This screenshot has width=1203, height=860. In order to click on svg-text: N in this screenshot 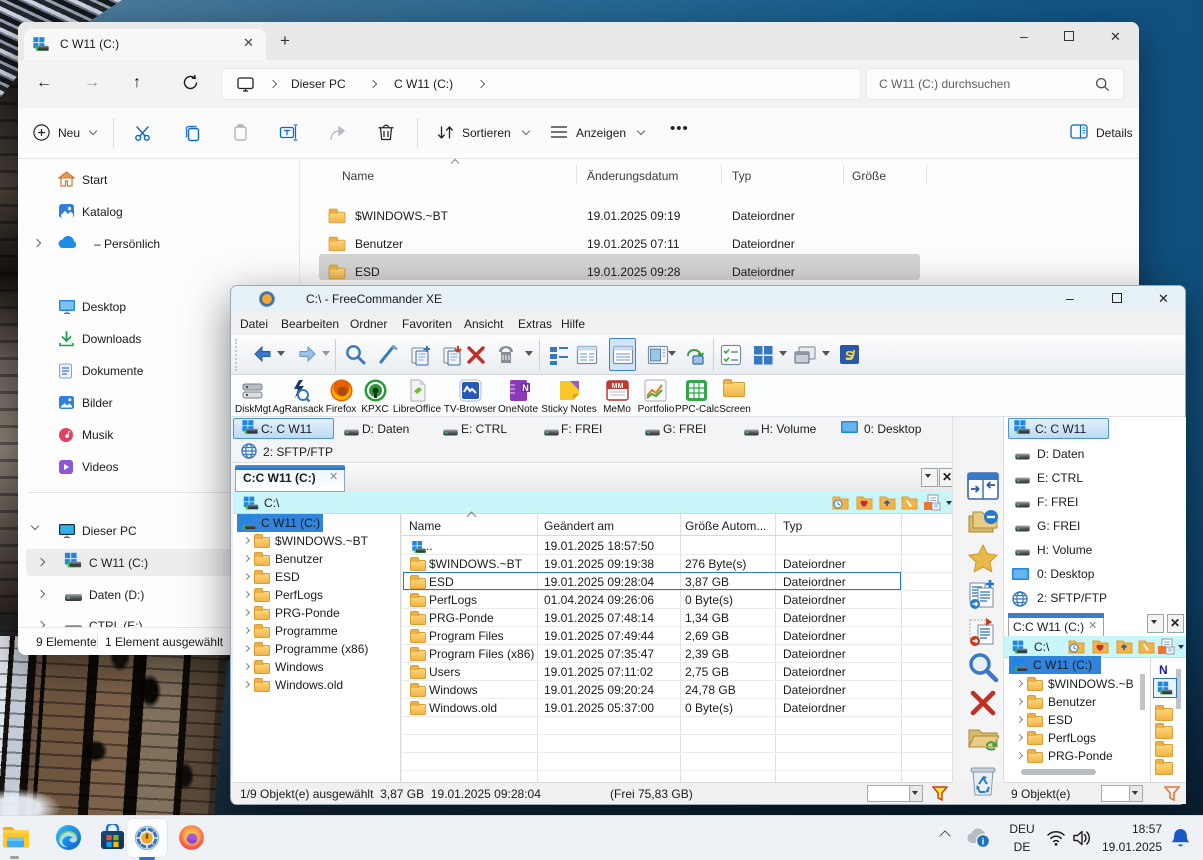, I will do `click(525, 388)`.